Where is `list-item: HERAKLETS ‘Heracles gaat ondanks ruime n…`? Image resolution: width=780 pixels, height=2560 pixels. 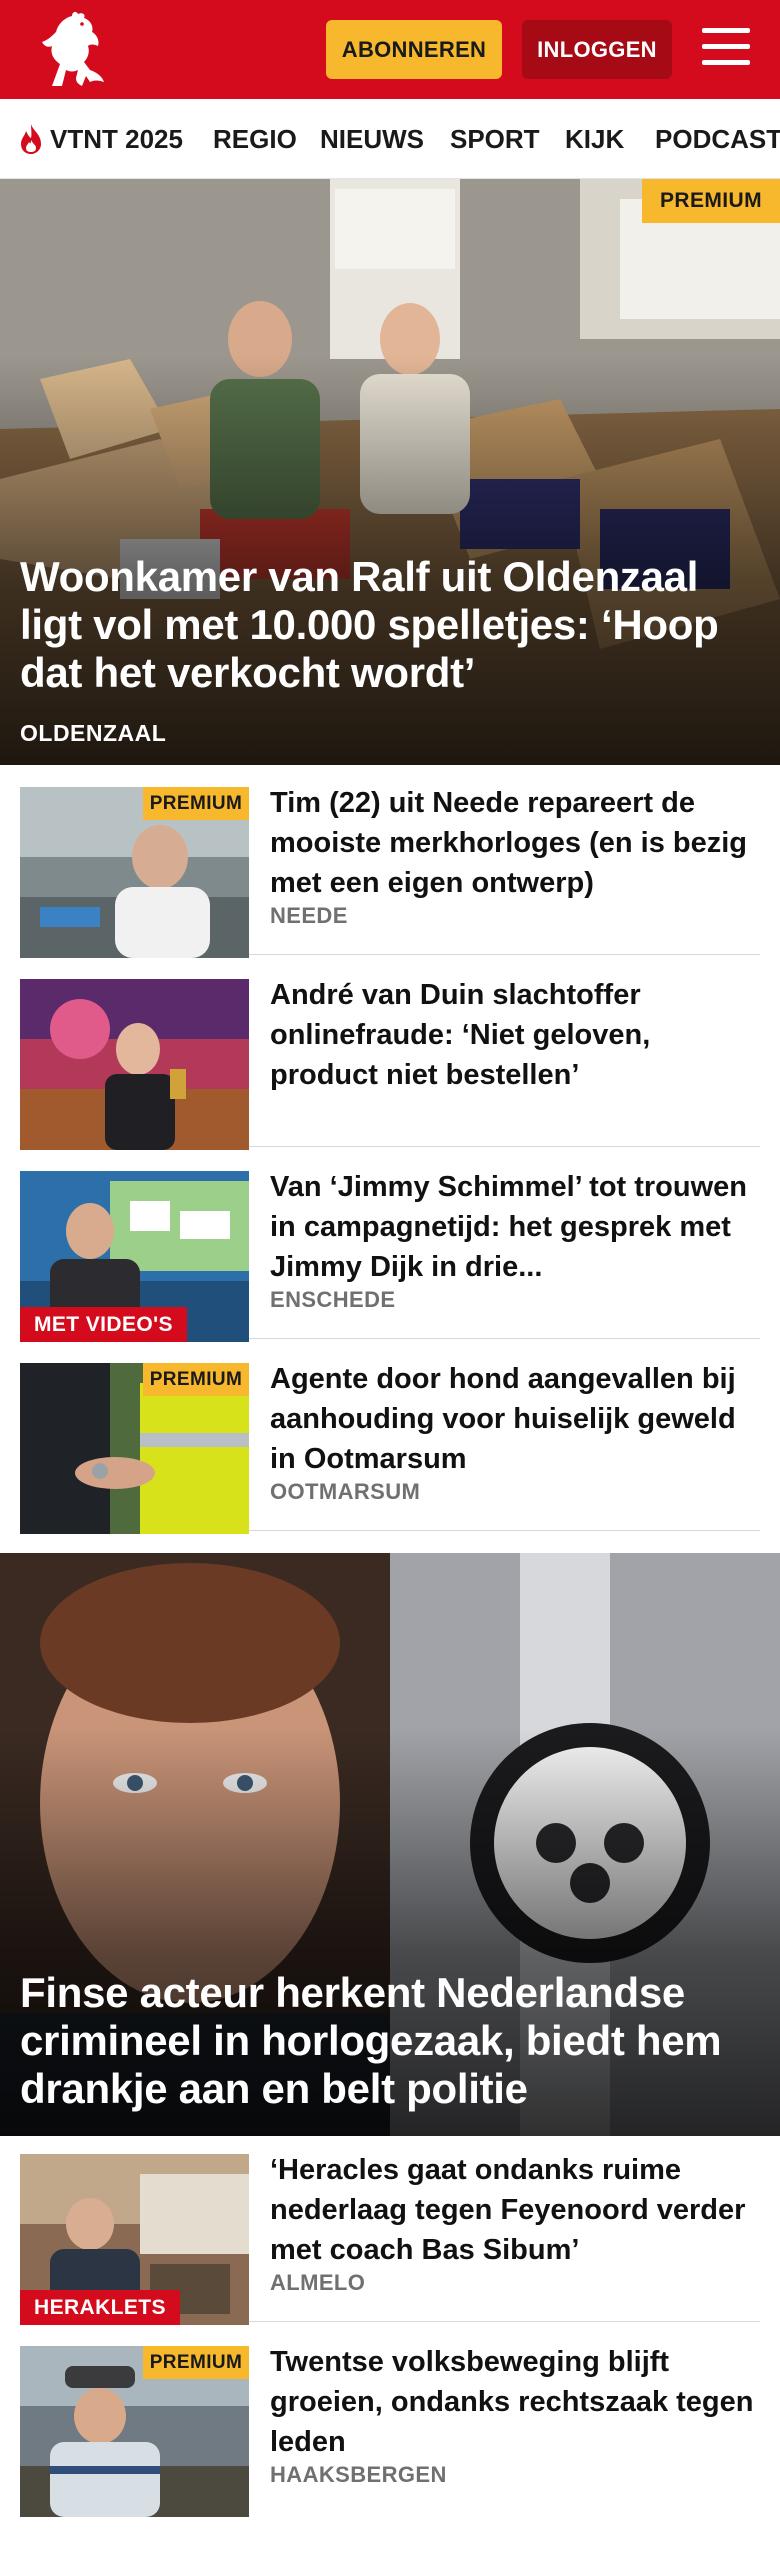 list-item: HERAKLETS ‘Heracles gaat ondanks ruime n… is located at coordinates (390, 2234).